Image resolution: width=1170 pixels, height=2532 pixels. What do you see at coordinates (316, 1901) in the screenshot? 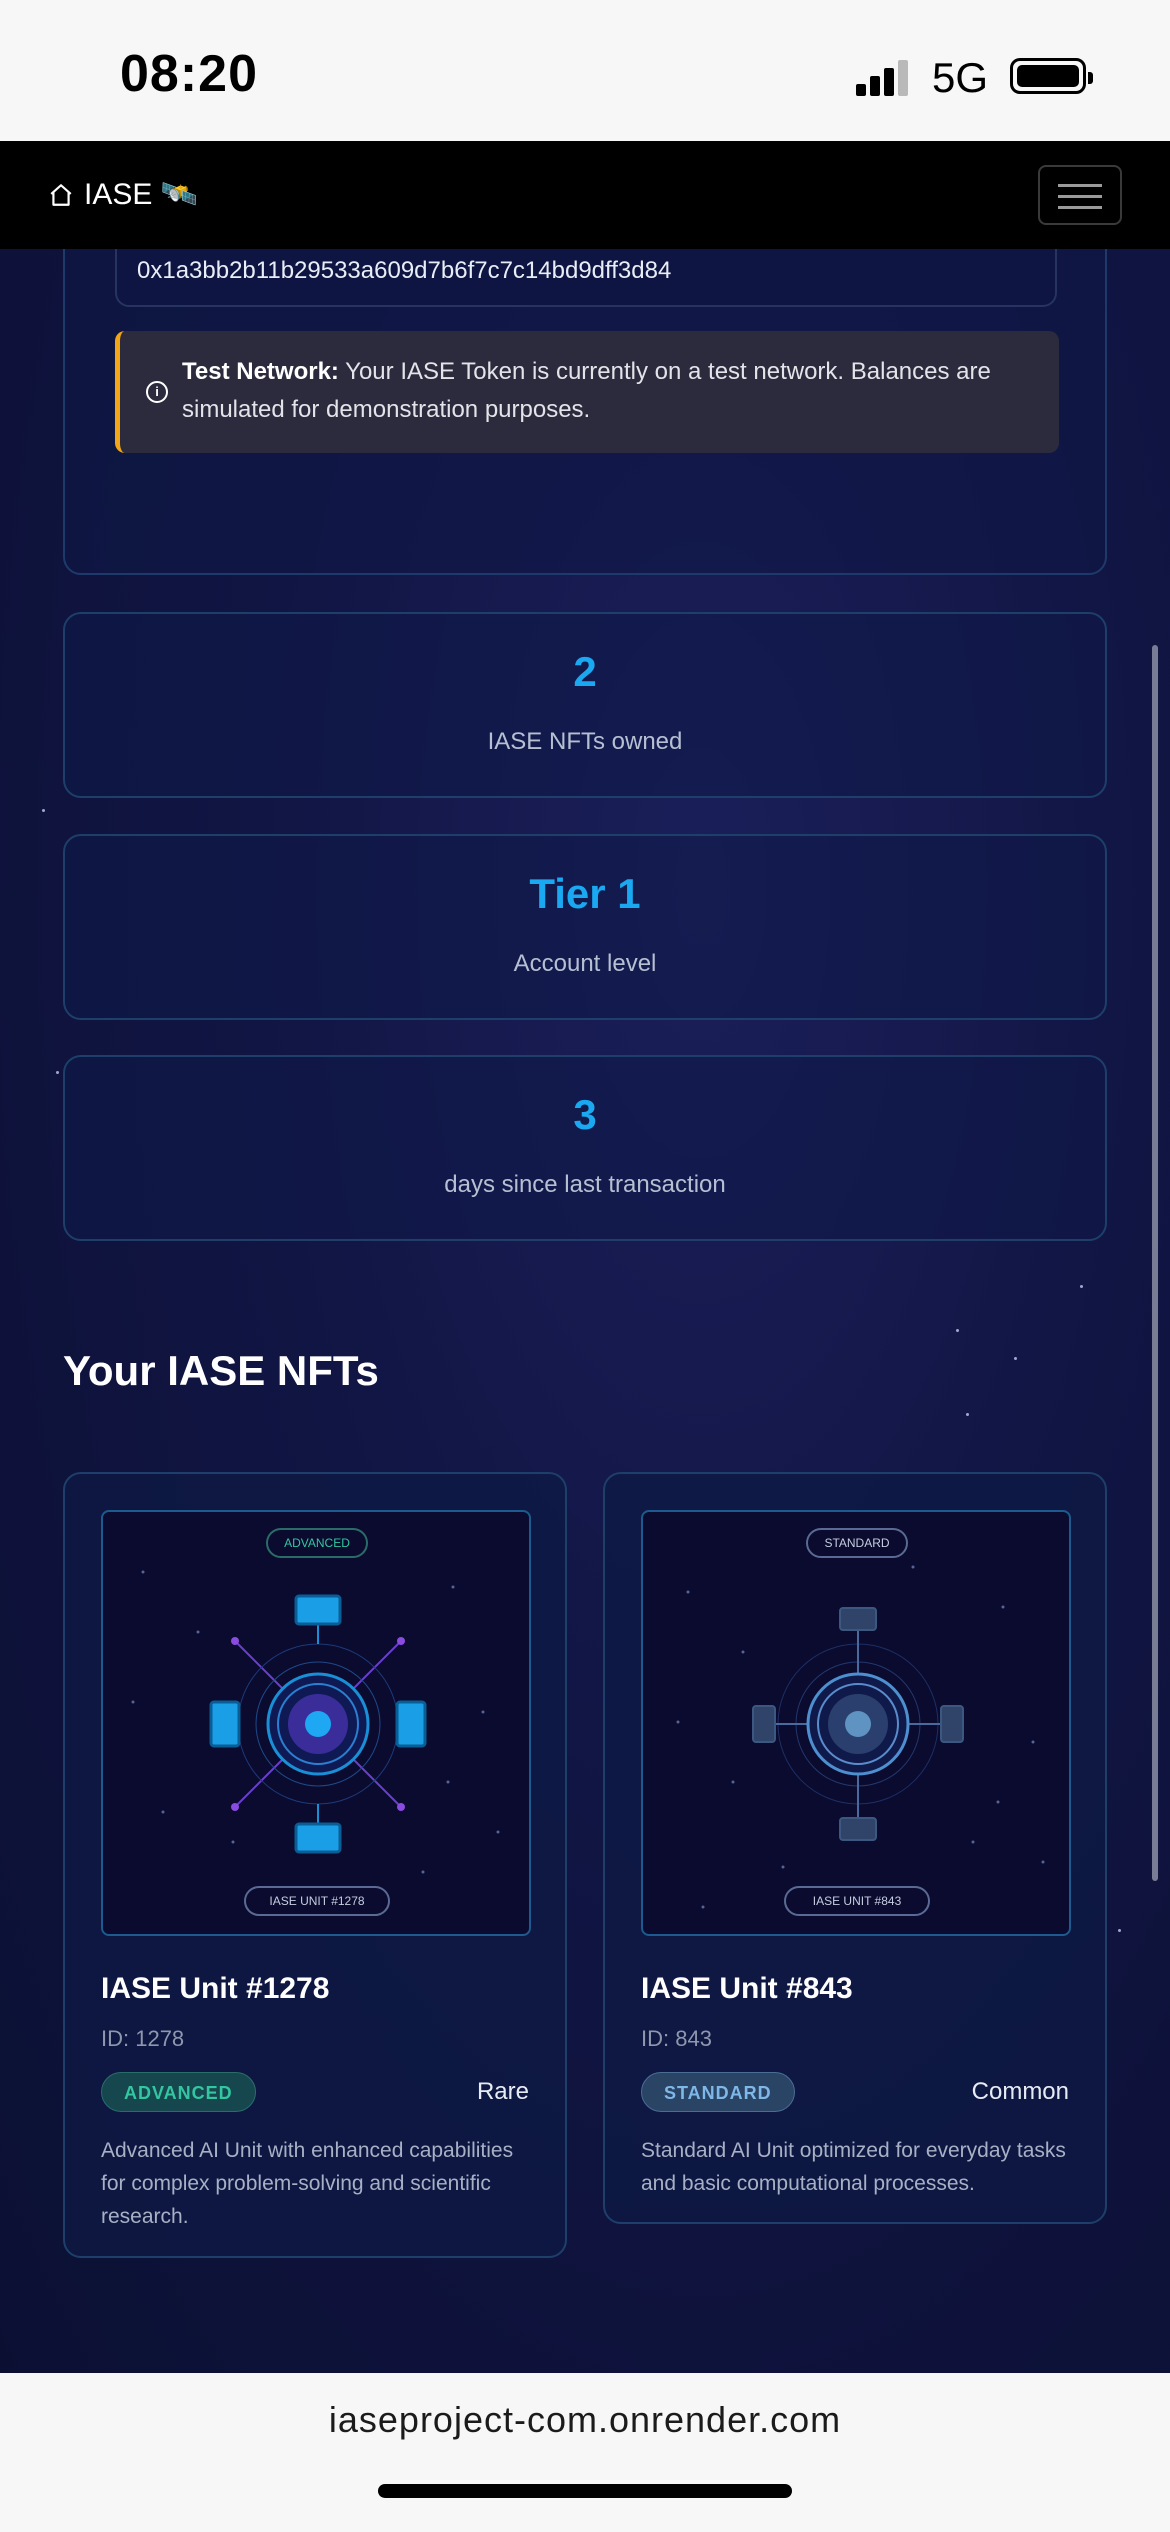
I see `image-bottom-label: IASE UNIT #1278` at bounding box center [316, 1901].